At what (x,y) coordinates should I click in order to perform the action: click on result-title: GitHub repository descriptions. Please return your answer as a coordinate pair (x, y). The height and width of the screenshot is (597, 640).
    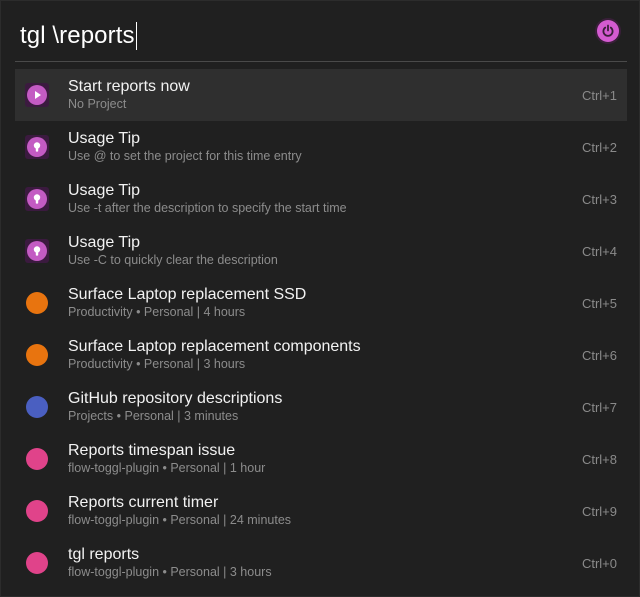
    Looking at the image, I should click on (175, 398).